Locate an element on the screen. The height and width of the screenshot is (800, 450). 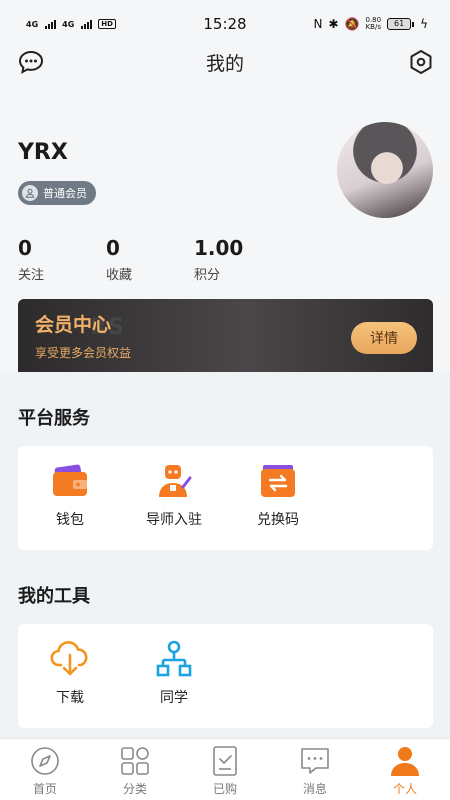
tab-home: 首页 is located at coordinates (45, 769).